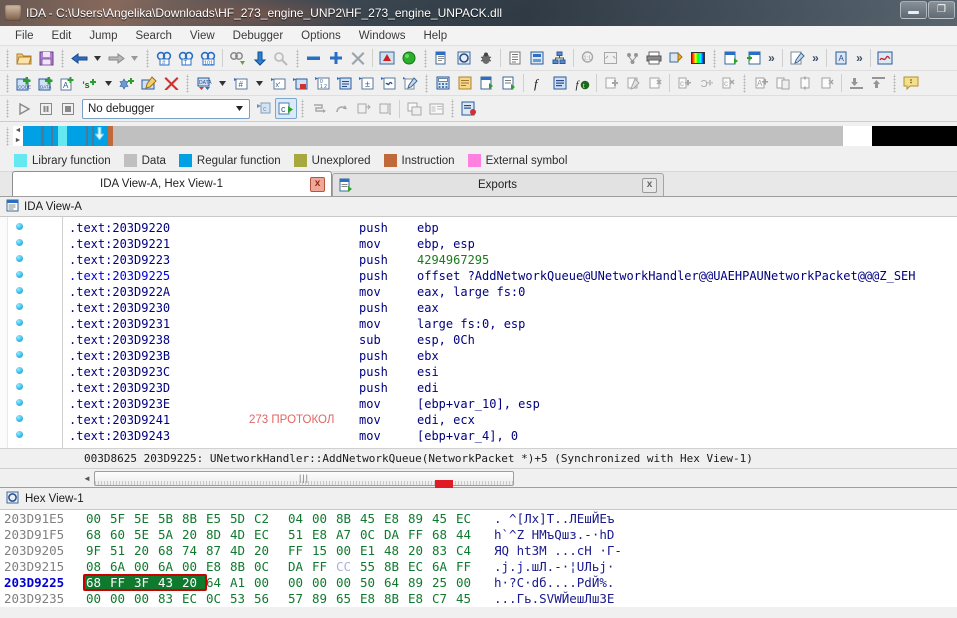  What do you see at coordinates (170, 567) in the screenshot?
I see `hex-byte: 6A` at bounding box center [170, 567].